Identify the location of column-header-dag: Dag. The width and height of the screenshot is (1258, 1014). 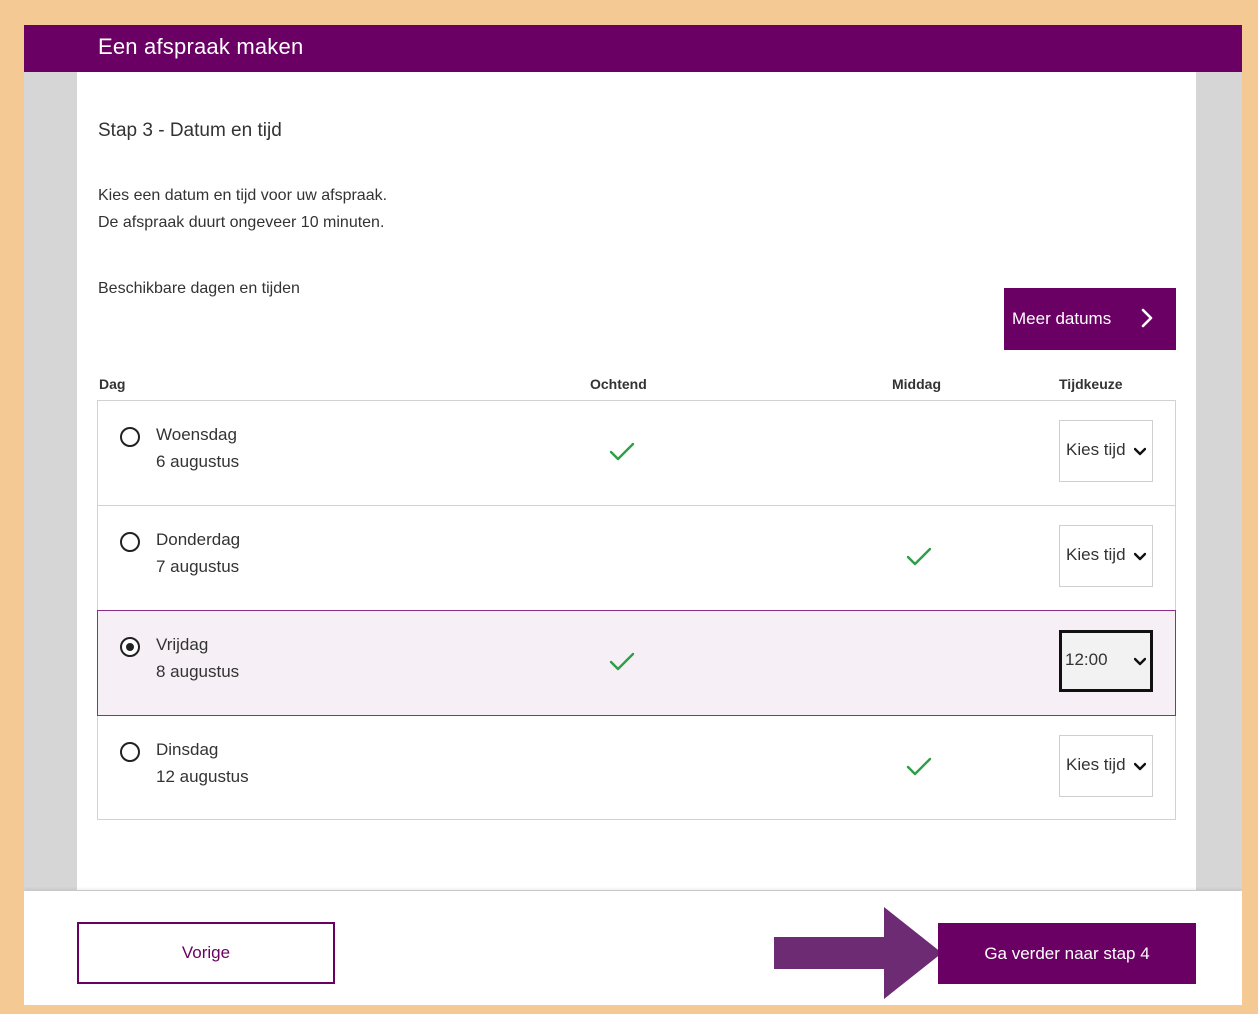
(112, 384).